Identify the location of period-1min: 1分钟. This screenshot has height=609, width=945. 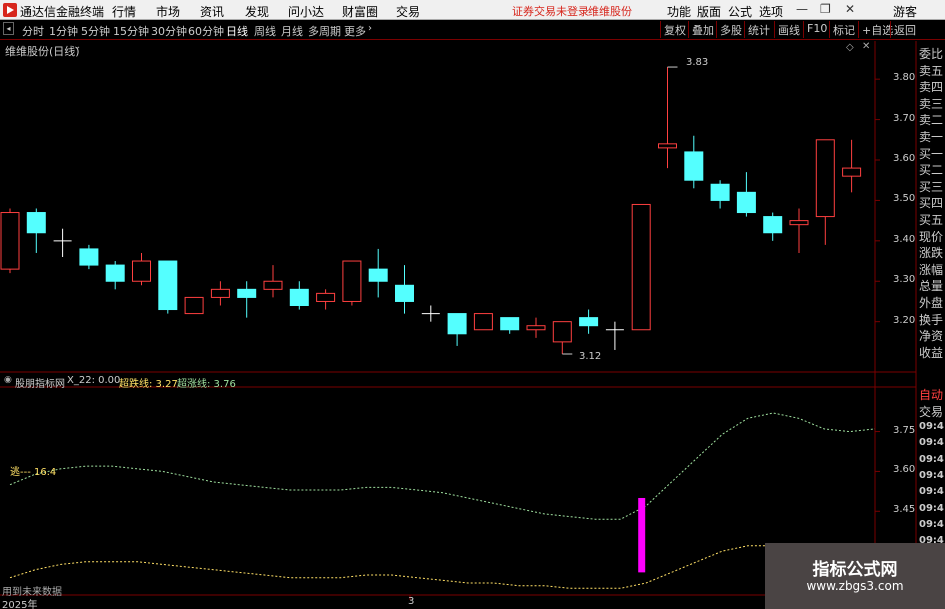
(63, 31).